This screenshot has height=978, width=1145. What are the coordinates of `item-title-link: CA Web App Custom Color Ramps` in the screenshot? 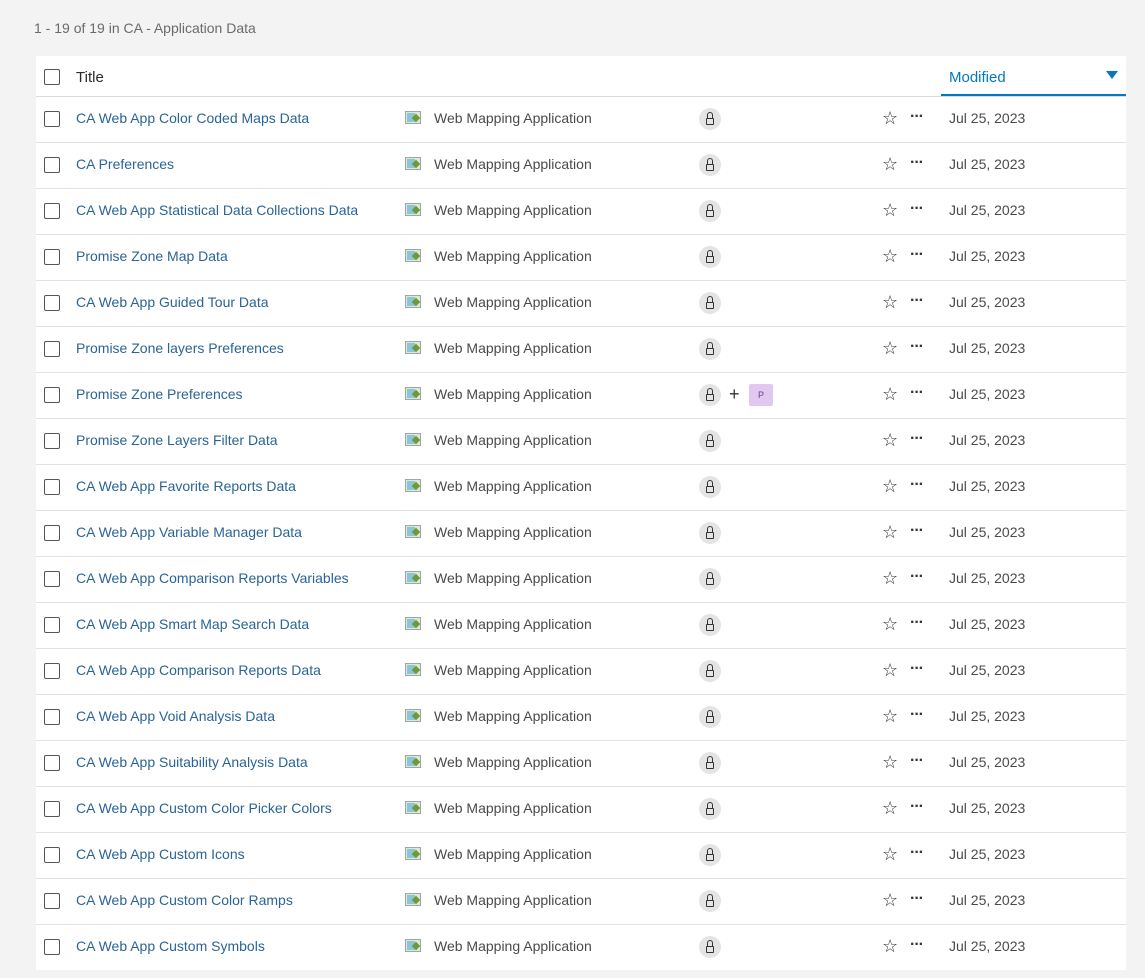 It's located at (184, 900).